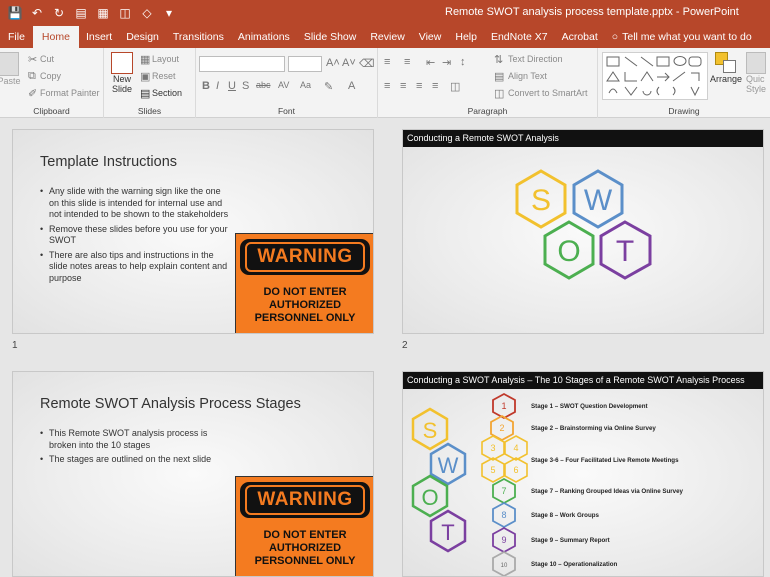 The image size is (770, 577). I want to click on italic-icon: I, so click(217, 86).